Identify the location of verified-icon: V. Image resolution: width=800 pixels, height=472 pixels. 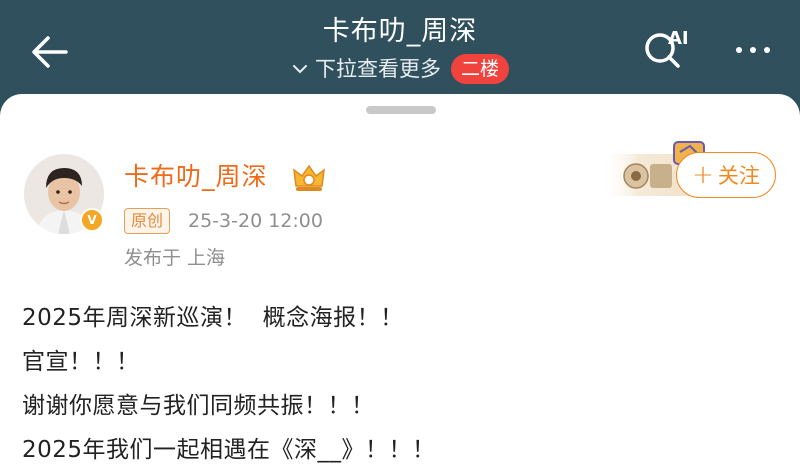
(92, 220).